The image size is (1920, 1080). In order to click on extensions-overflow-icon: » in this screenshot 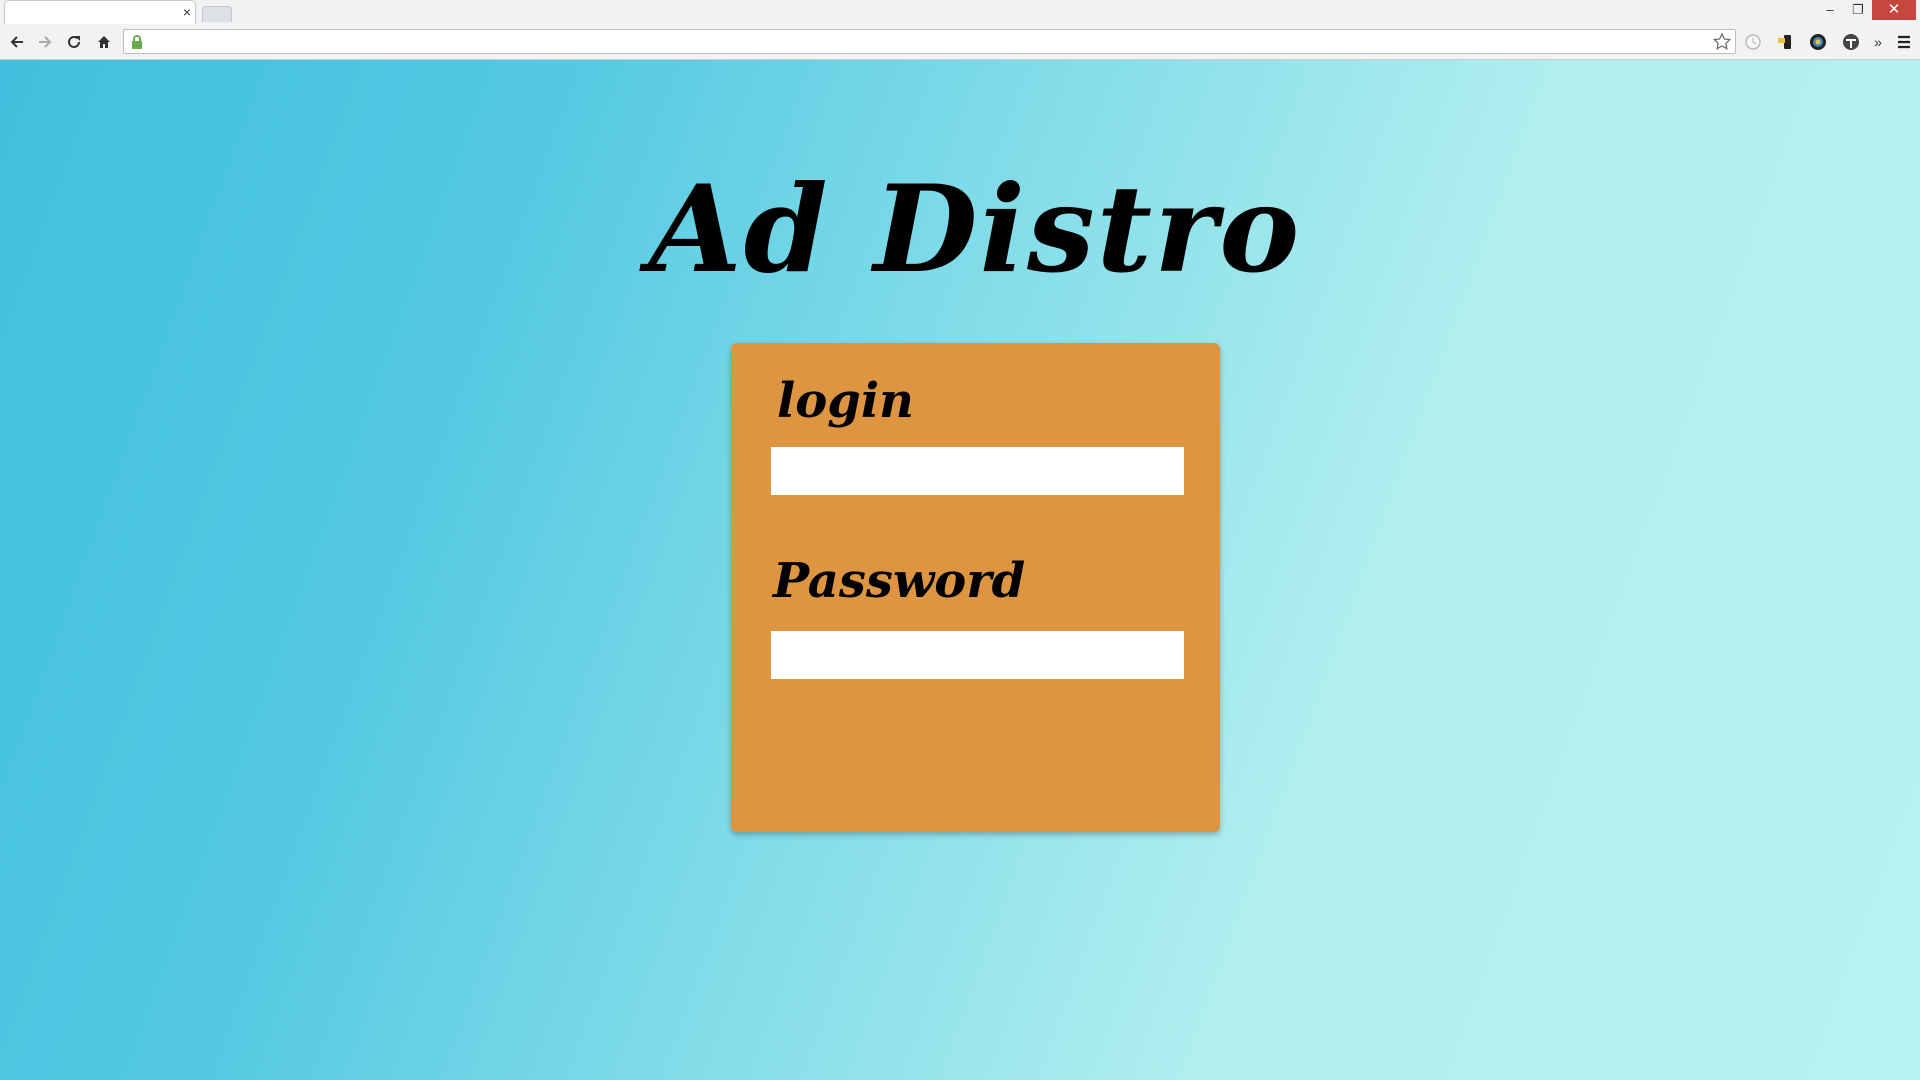, I will do `click(1878, 42)`.